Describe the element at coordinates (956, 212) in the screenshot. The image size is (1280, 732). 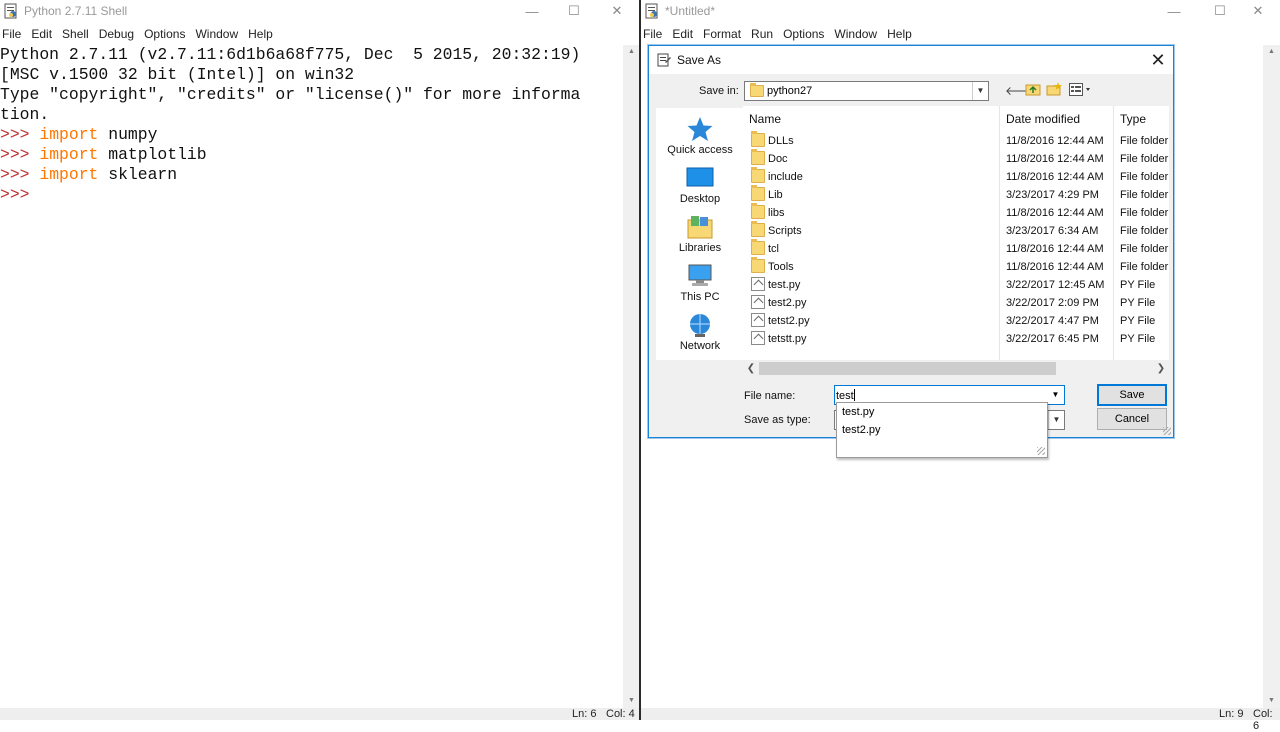
I see `file-row: libs 11/8/2016 12:44 AM File folder` at that location.